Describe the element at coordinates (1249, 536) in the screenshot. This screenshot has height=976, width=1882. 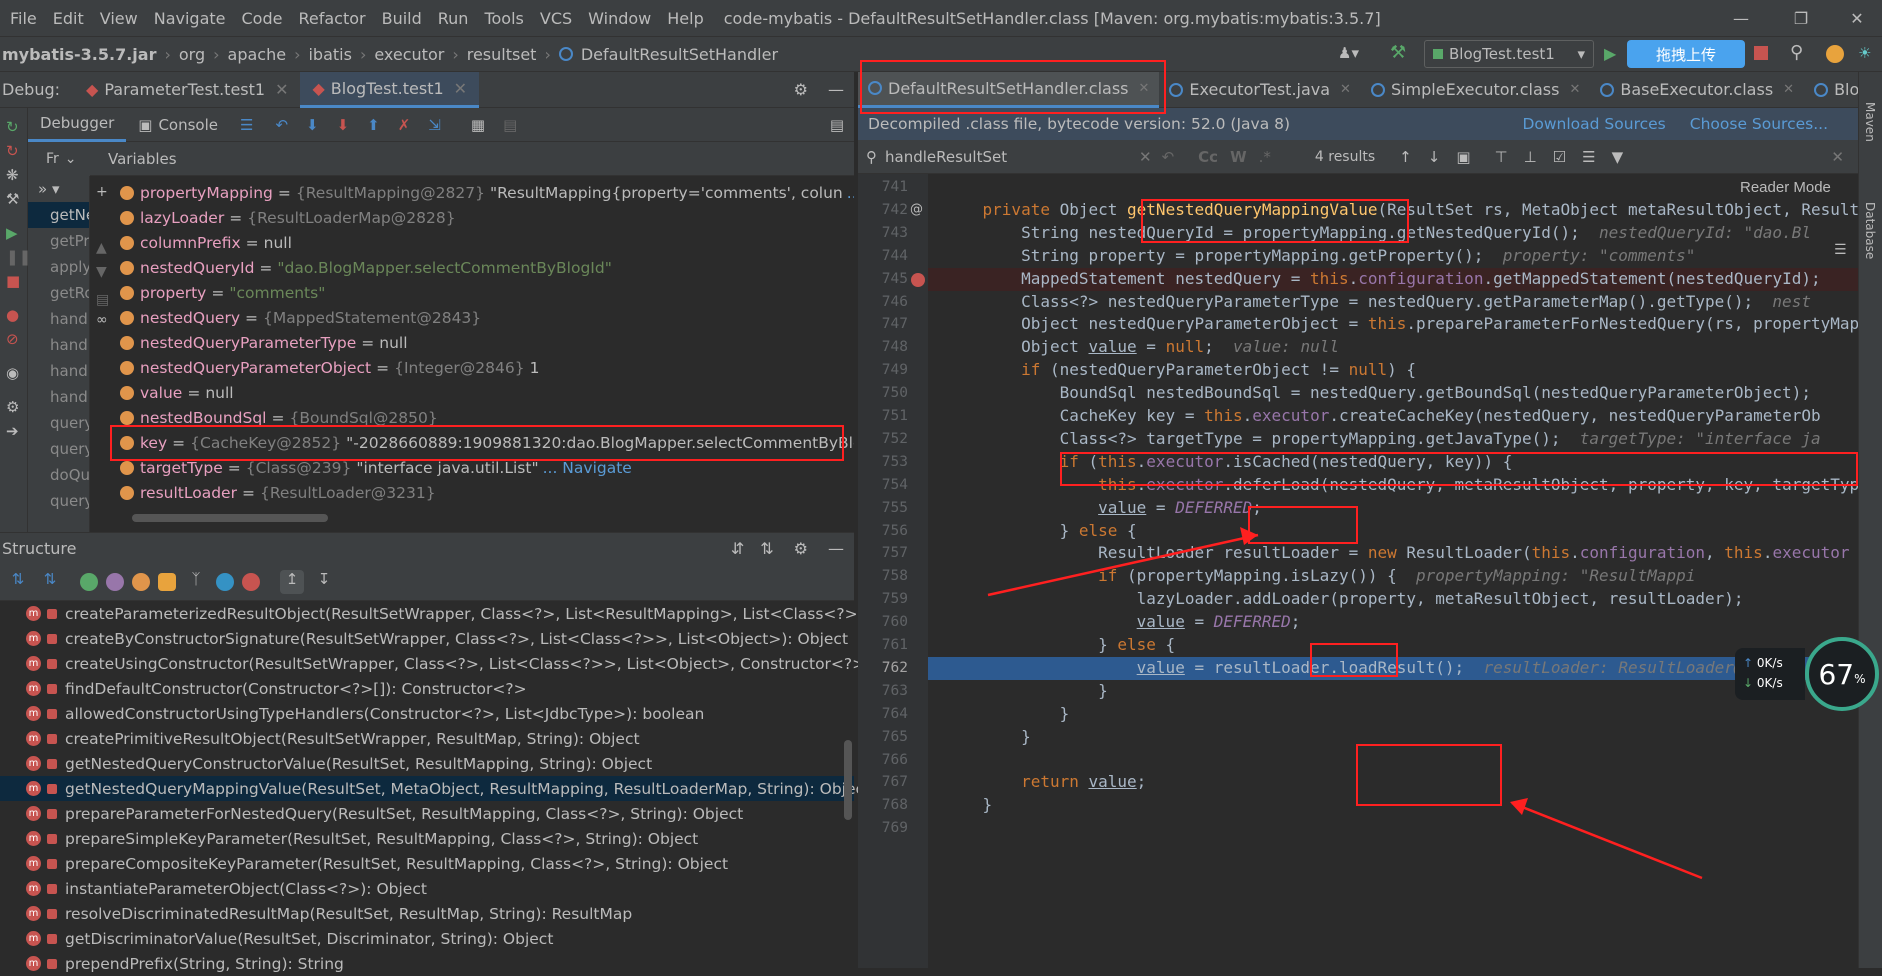
I see `arrow-head-iscached` at that location.